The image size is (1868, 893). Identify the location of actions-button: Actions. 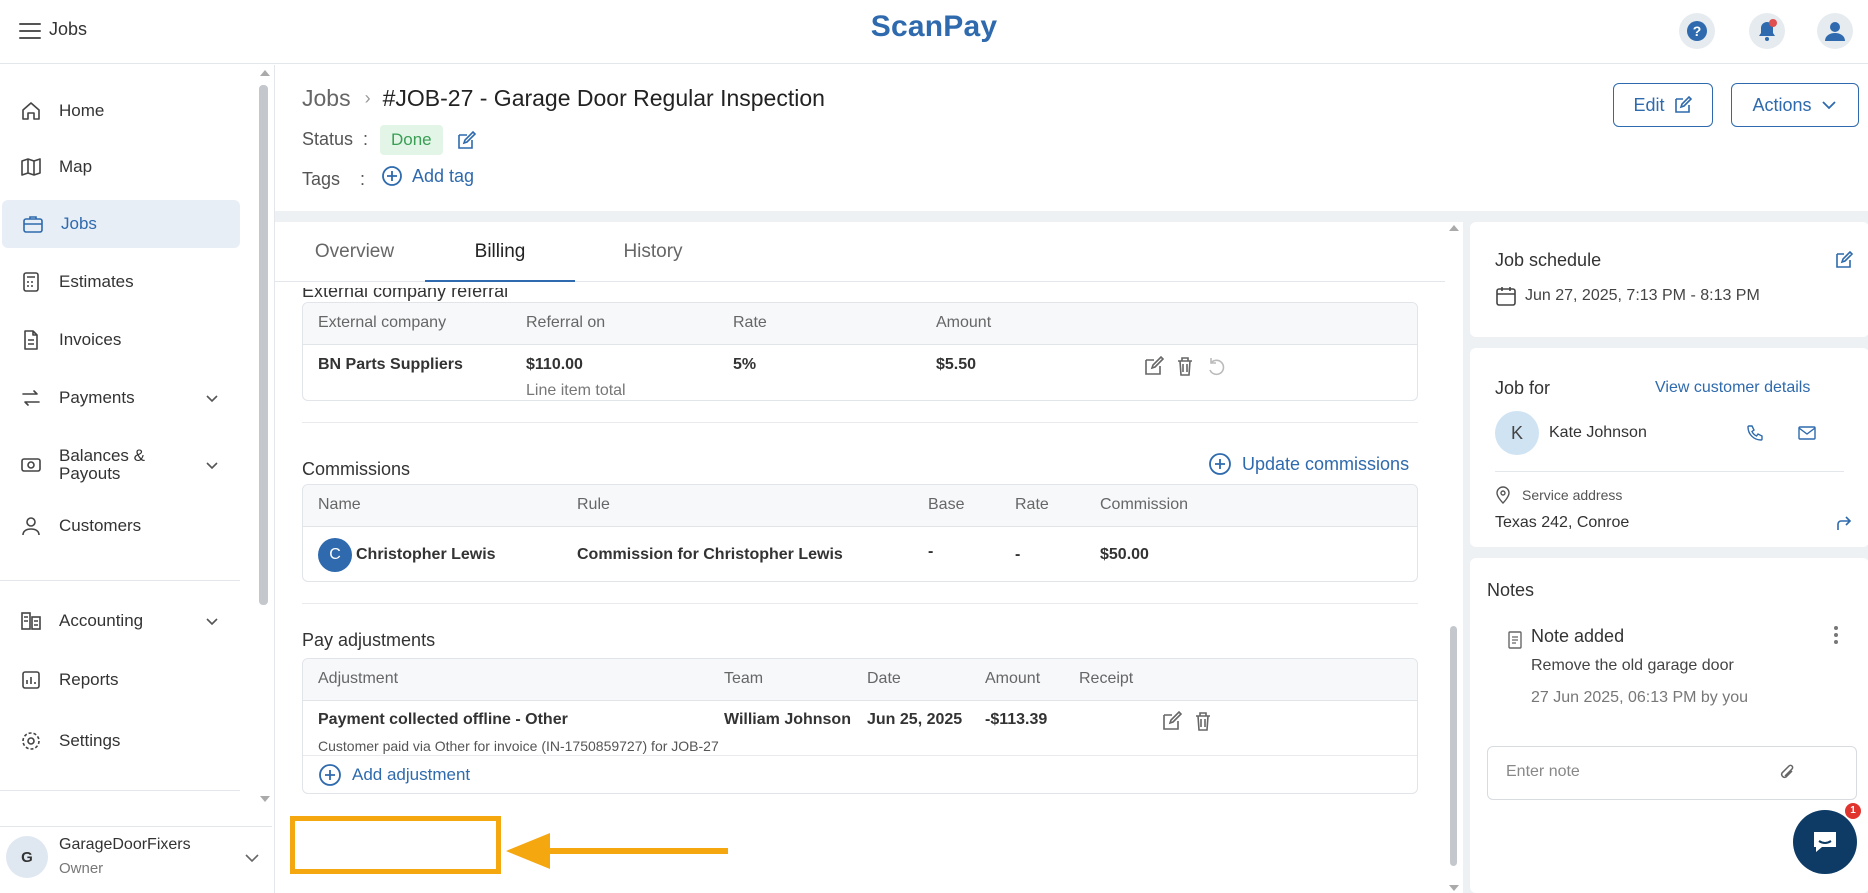
(1795, 105).